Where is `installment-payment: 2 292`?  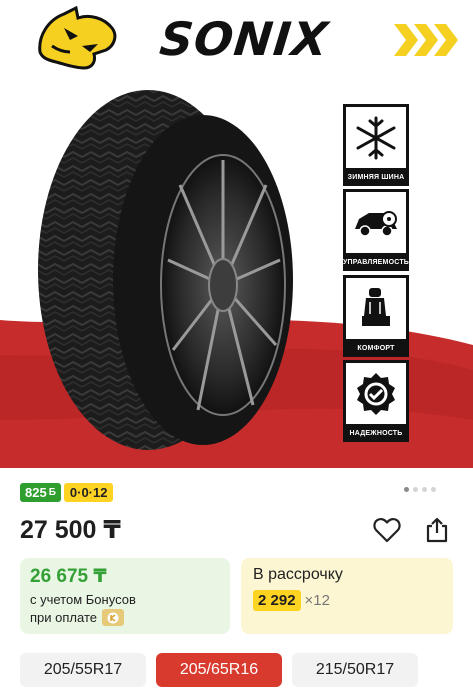
installment-payment: 2 292 is located at coordinates (277, 600).